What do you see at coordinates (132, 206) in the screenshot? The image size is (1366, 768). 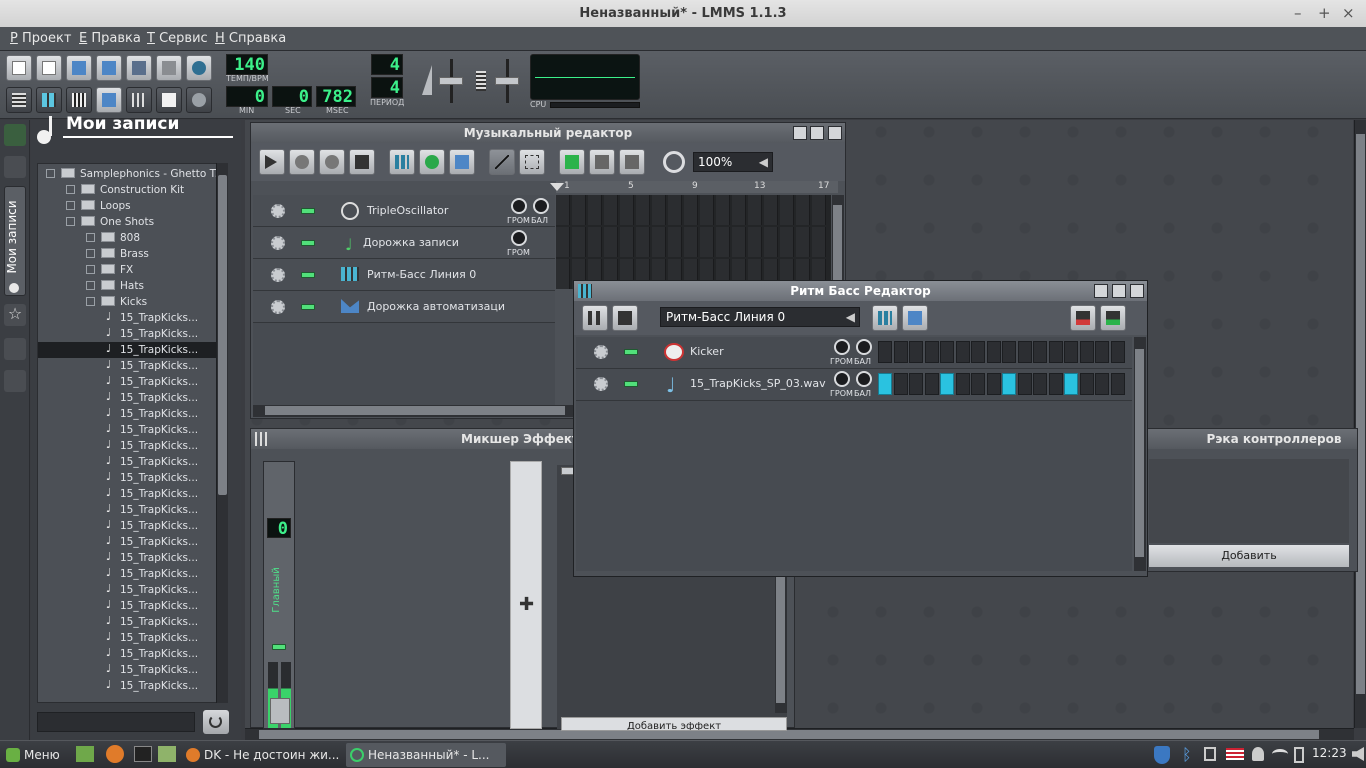 I see `tree-folder-row: Loops` at bounding box center [132, 206].